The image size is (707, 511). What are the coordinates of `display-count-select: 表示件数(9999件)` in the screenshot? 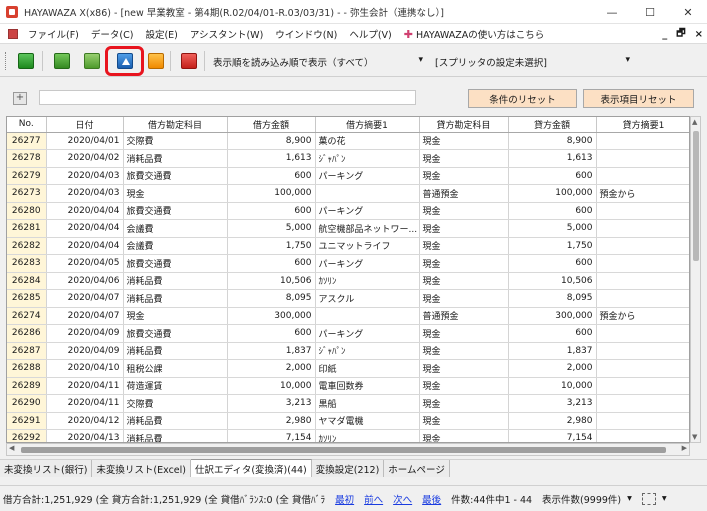 It's located at (581, 499).